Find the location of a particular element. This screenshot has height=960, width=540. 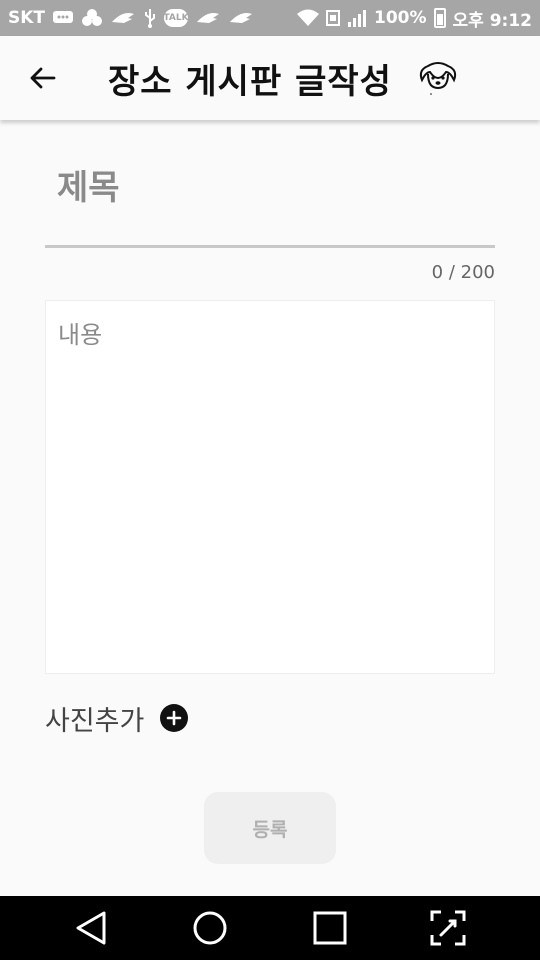

back-button is located at coordinates (42, 78).